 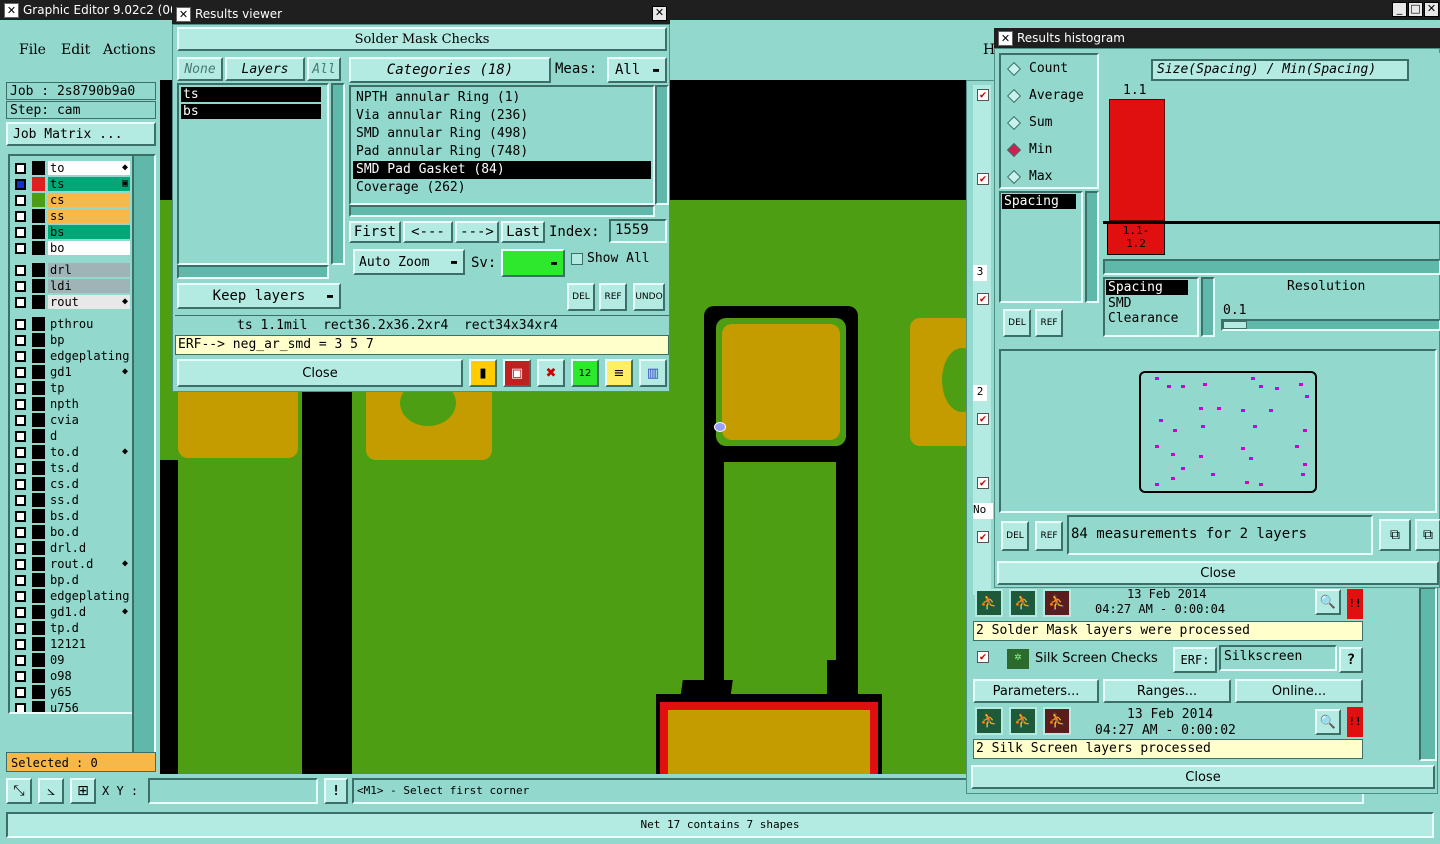 I want to click on layer-list-scrollbar, so click(x=144, y=454).